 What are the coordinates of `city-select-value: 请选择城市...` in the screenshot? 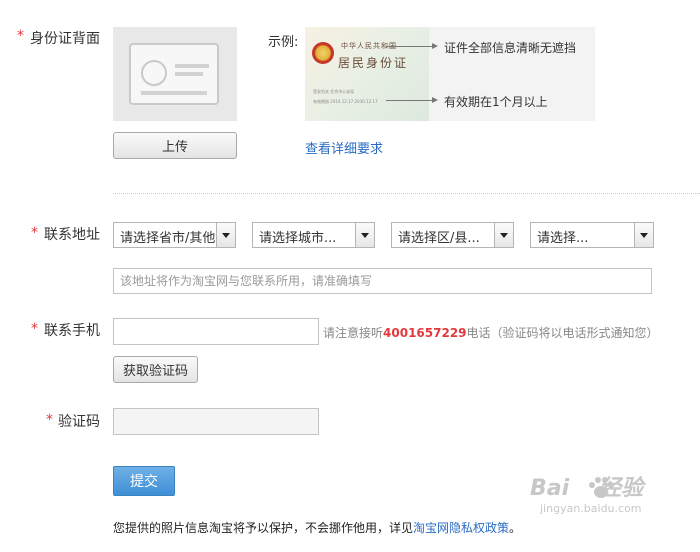 It's located at (298, 238).